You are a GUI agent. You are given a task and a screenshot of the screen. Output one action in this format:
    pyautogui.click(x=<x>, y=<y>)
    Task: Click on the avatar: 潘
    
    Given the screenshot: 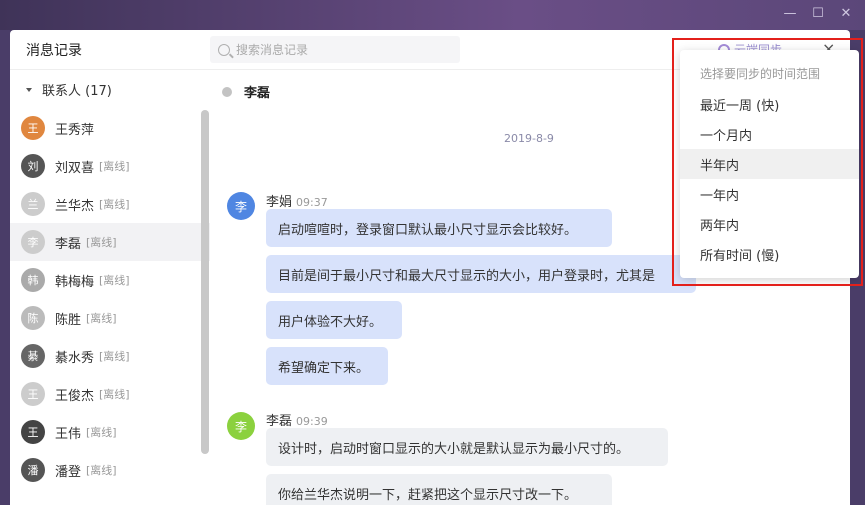 What is the action you would take?
    pyautogui.click(x=33, y=470)
    